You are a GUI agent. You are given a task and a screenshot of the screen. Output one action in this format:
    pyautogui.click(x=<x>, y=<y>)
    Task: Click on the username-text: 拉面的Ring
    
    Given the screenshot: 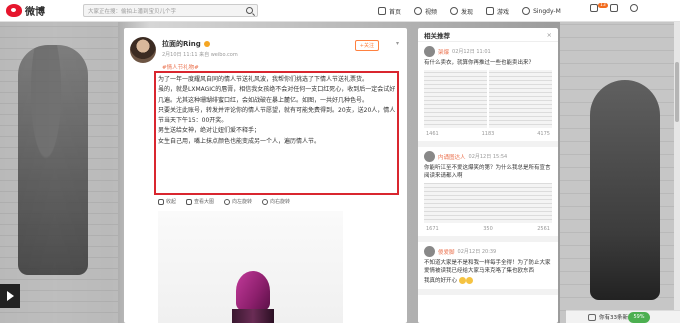 What is the action you would take?
    pyautogui.click(x=181, y=44)
    